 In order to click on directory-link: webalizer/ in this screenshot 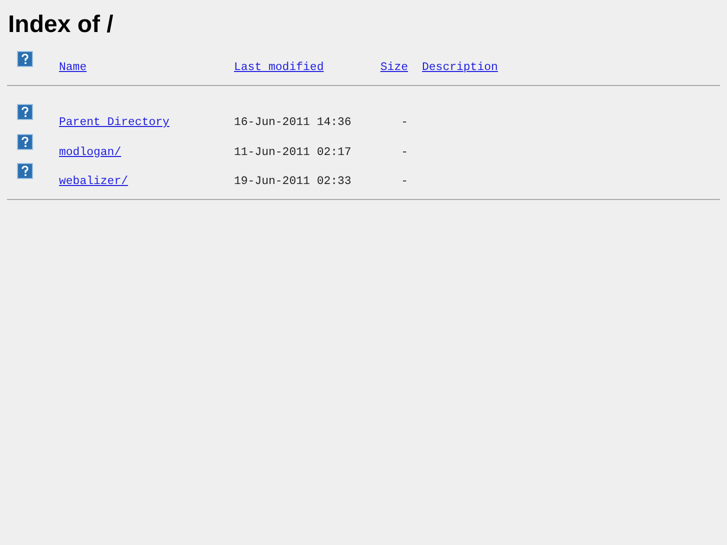, I will do `click(93, 181)`.